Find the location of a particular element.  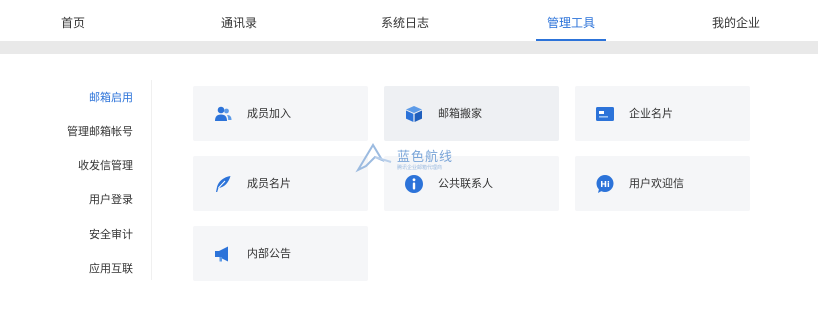

tool-card-label: 成员加入 is located at coordinates (269, 113).